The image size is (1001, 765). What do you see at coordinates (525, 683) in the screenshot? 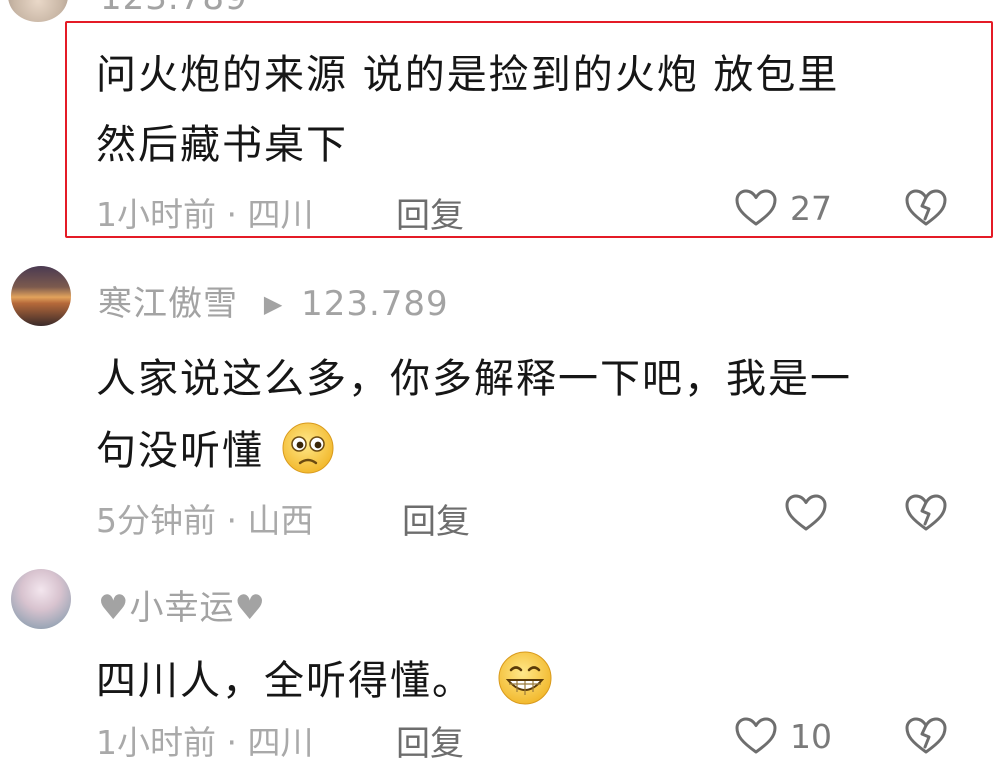
I see `grinning-face-icon` at bounding box center [525, 683].